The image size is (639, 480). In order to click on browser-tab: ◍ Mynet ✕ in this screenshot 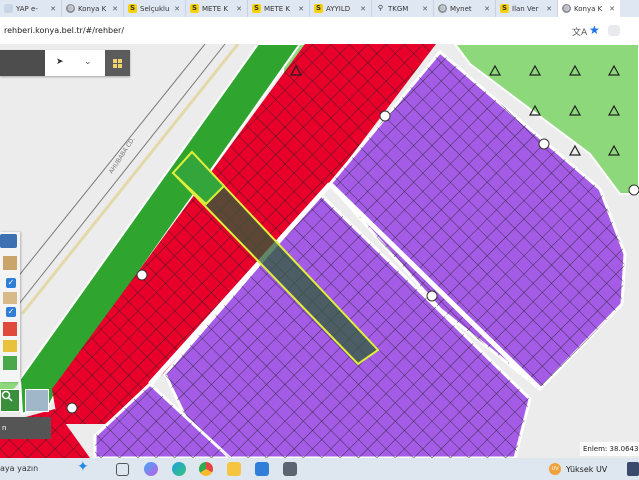, I will do `click(465, 8)`.